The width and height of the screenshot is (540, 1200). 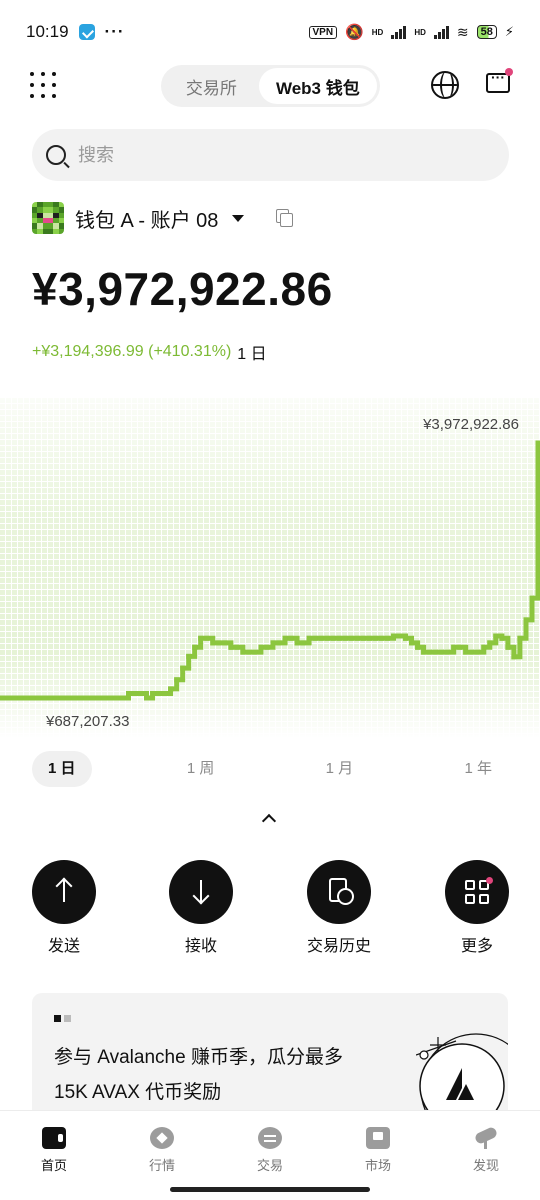 I want to click on status-indicators: VPN 🔕 HD HD ≋ 58 ⚡, so click(x=411, y=32).